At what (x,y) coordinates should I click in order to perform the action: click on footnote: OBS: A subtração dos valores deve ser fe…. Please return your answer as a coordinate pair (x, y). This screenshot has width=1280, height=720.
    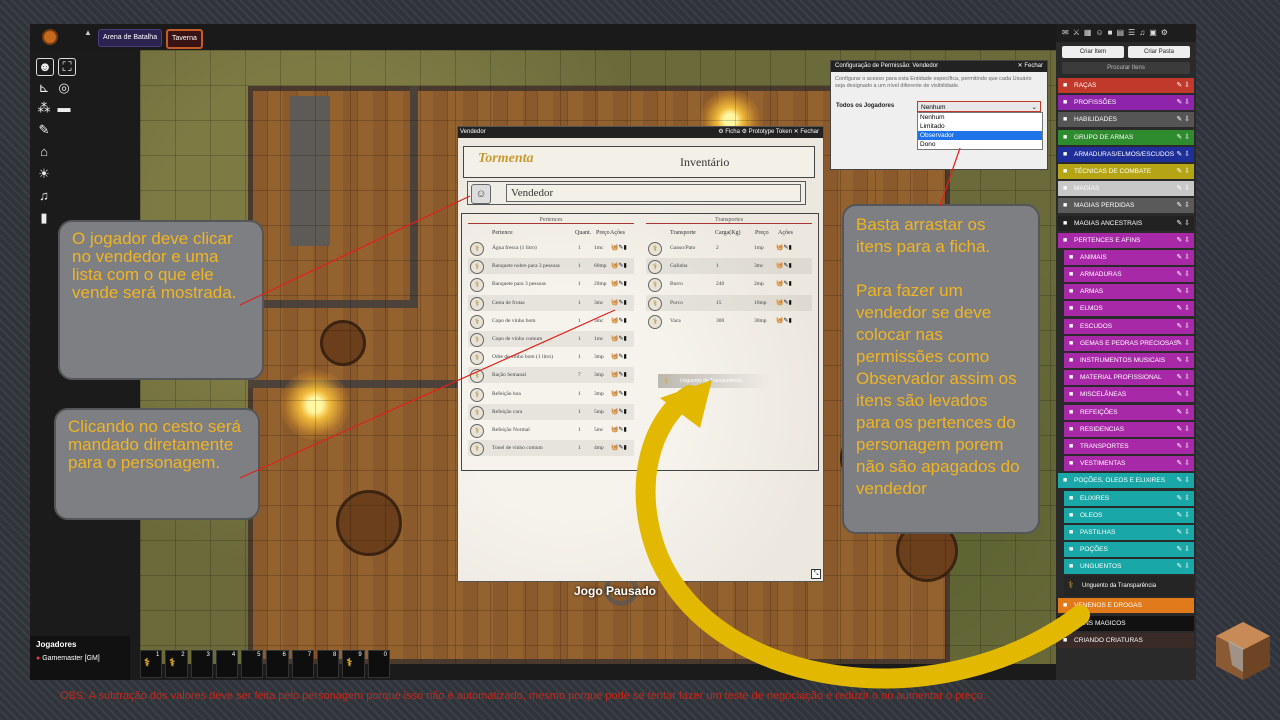
    Looking at the image, I should click on (523, 696).